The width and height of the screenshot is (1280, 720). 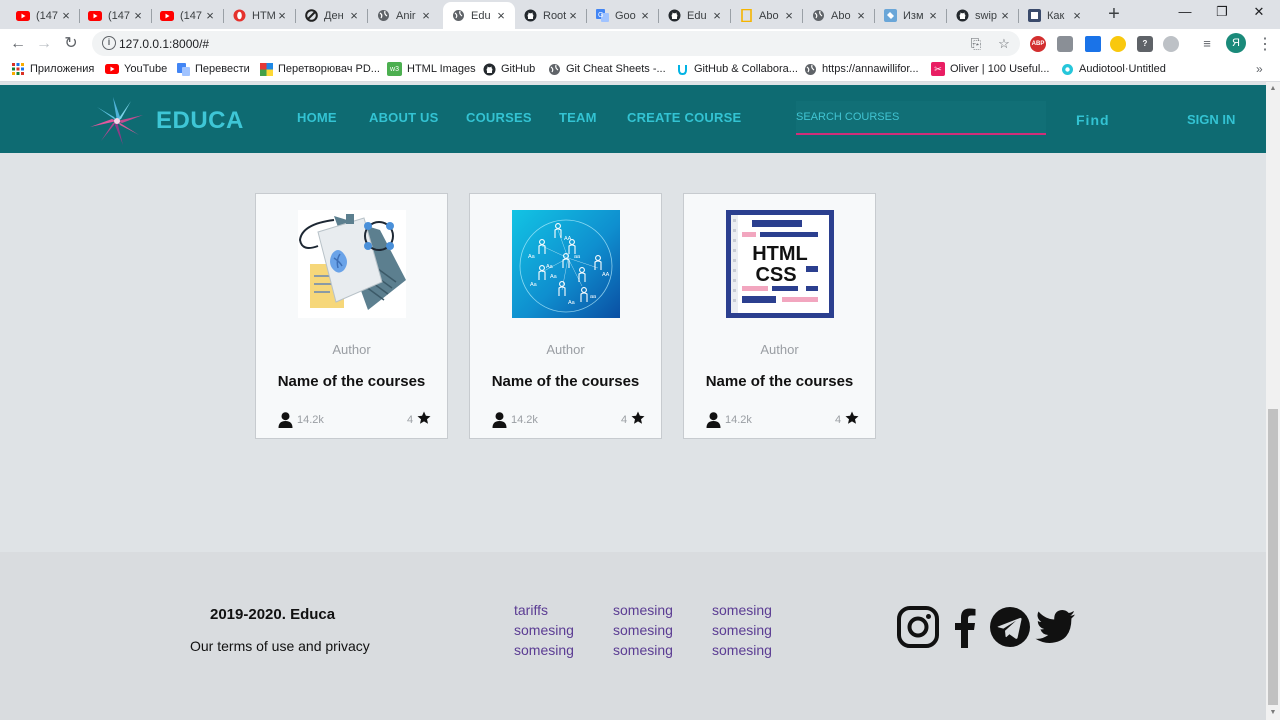 I want to click on twitter-icon, so click(x=1055, y=627).